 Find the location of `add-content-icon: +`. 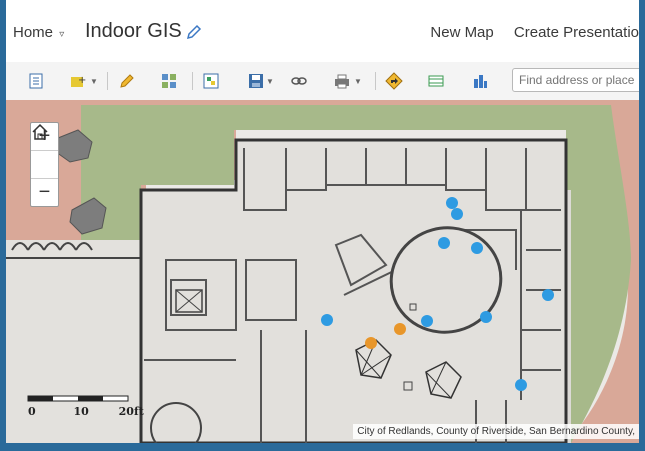

add-content-icon: + is located at coordinates (78, 81).